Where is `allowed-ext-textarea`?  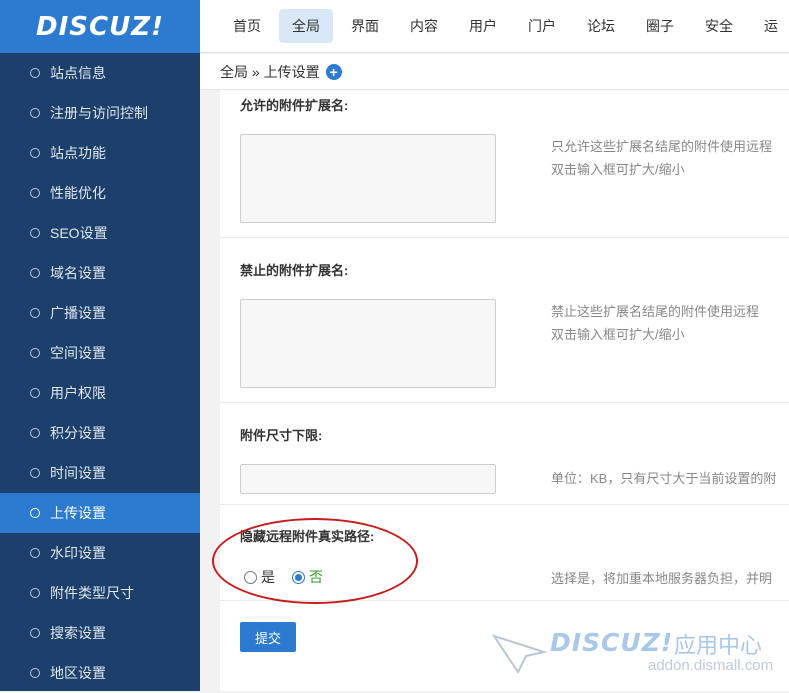 allowed-ext-textarea is located at coordinates (368, 178).